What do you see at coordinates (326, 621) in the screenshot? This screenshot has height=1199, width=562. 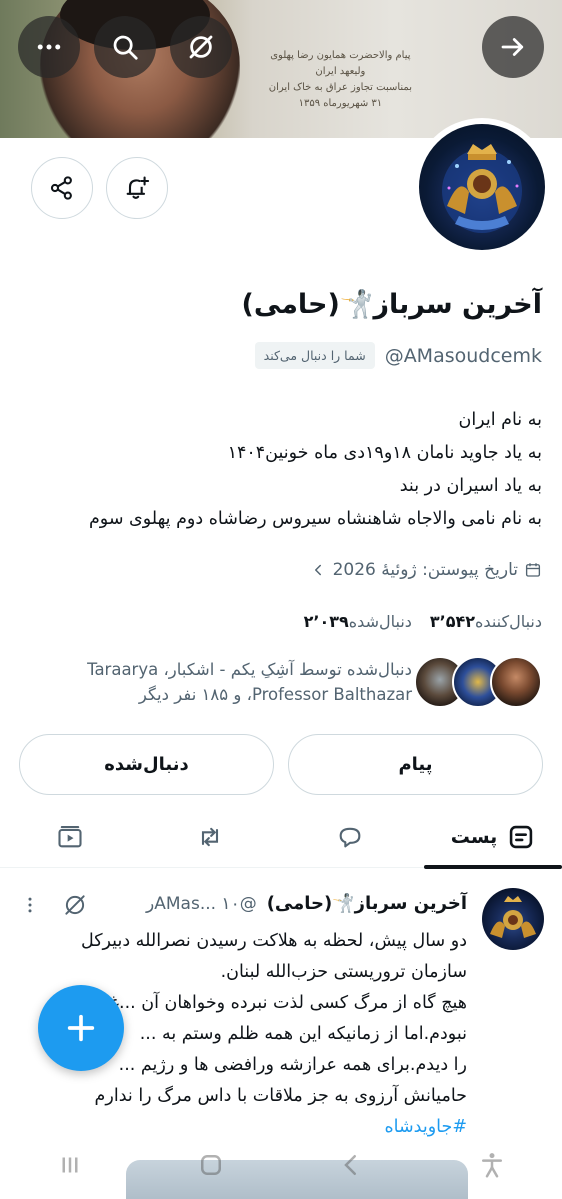 I see `following-count: ۲٬۰۳۹` at bounding box center [326, 621].